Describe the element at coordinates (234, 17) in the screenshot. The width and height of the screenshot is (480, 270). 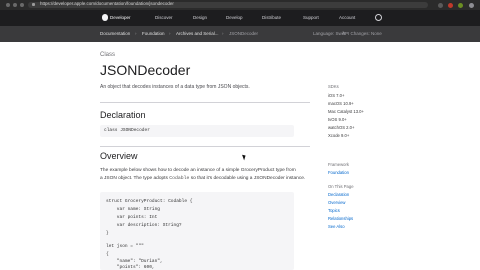
I see `nav-item-develop: Develop` at that location.